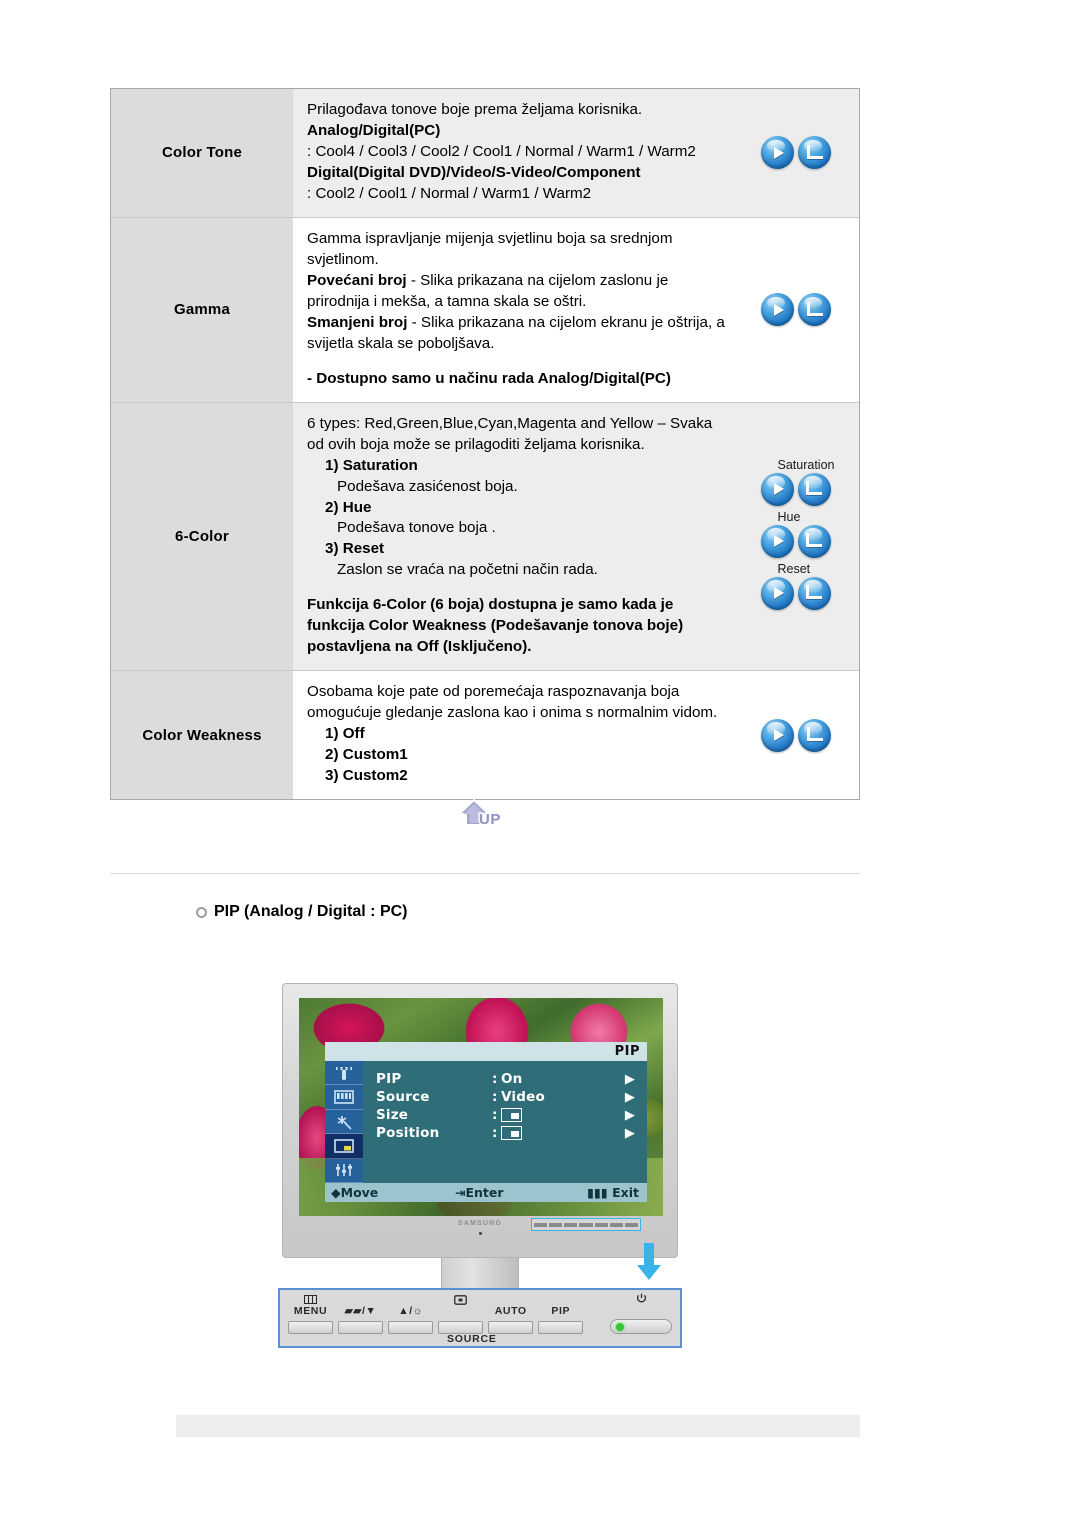 This screenshot has width=1080, height=1528. I want to click on picture-icon, so click(344, 1073).